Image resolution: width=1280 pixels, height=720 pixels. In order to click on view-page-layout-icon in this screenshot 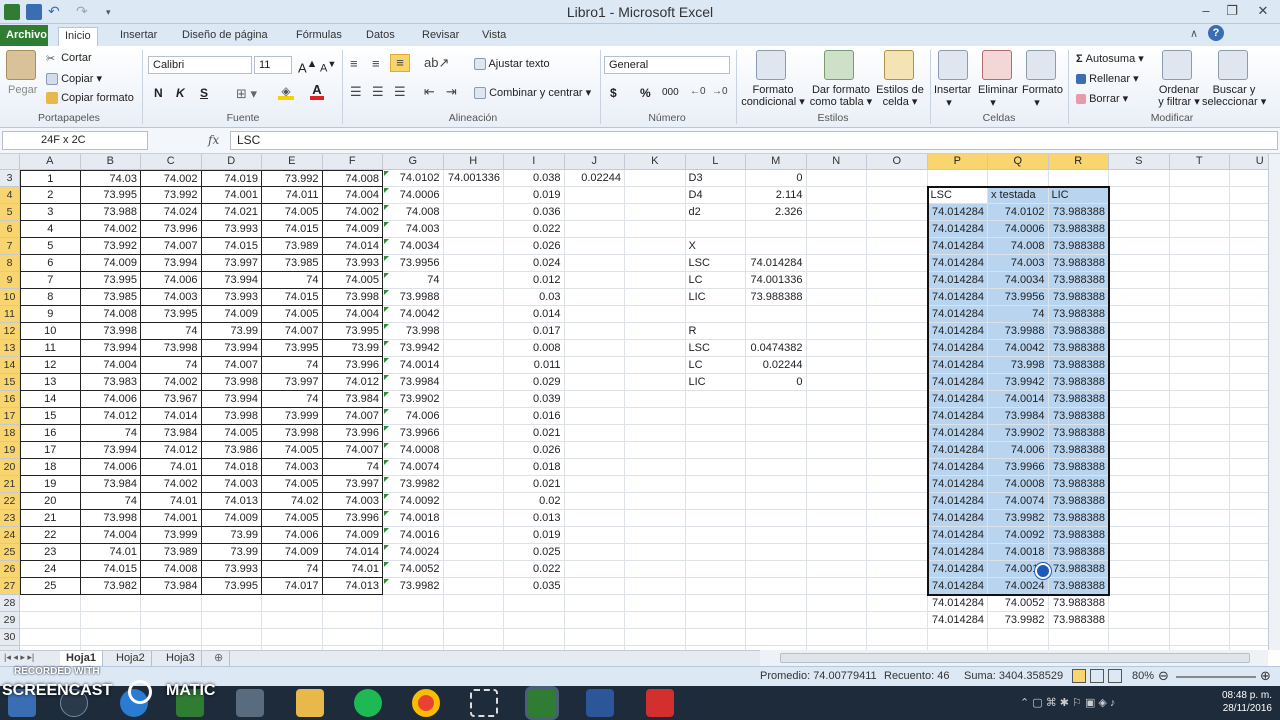, I will do `click(1097, 676)`.